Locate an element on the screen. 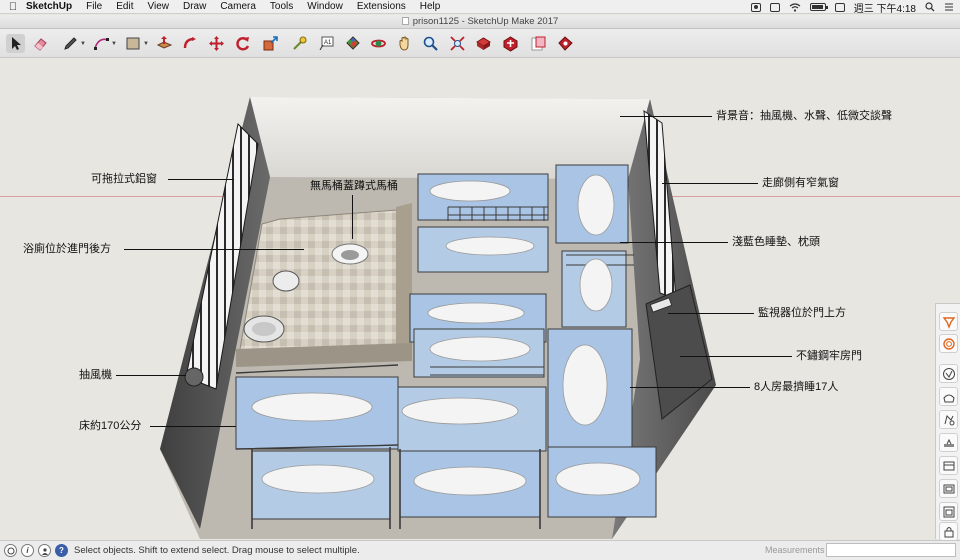  orbit-tool-button is located at coordinates (378, 43).